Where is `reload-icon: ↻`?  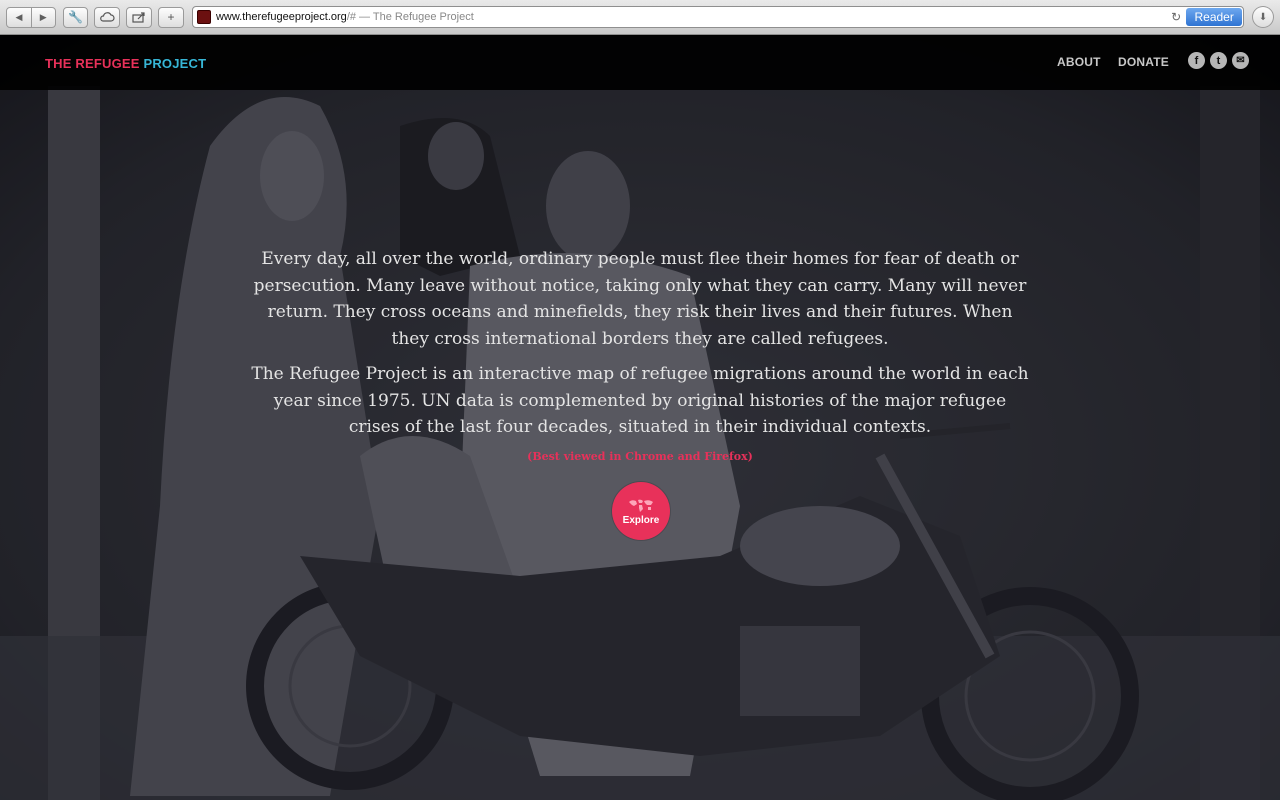 reload-icon: ↻ is located at coordinates (1176, 17).